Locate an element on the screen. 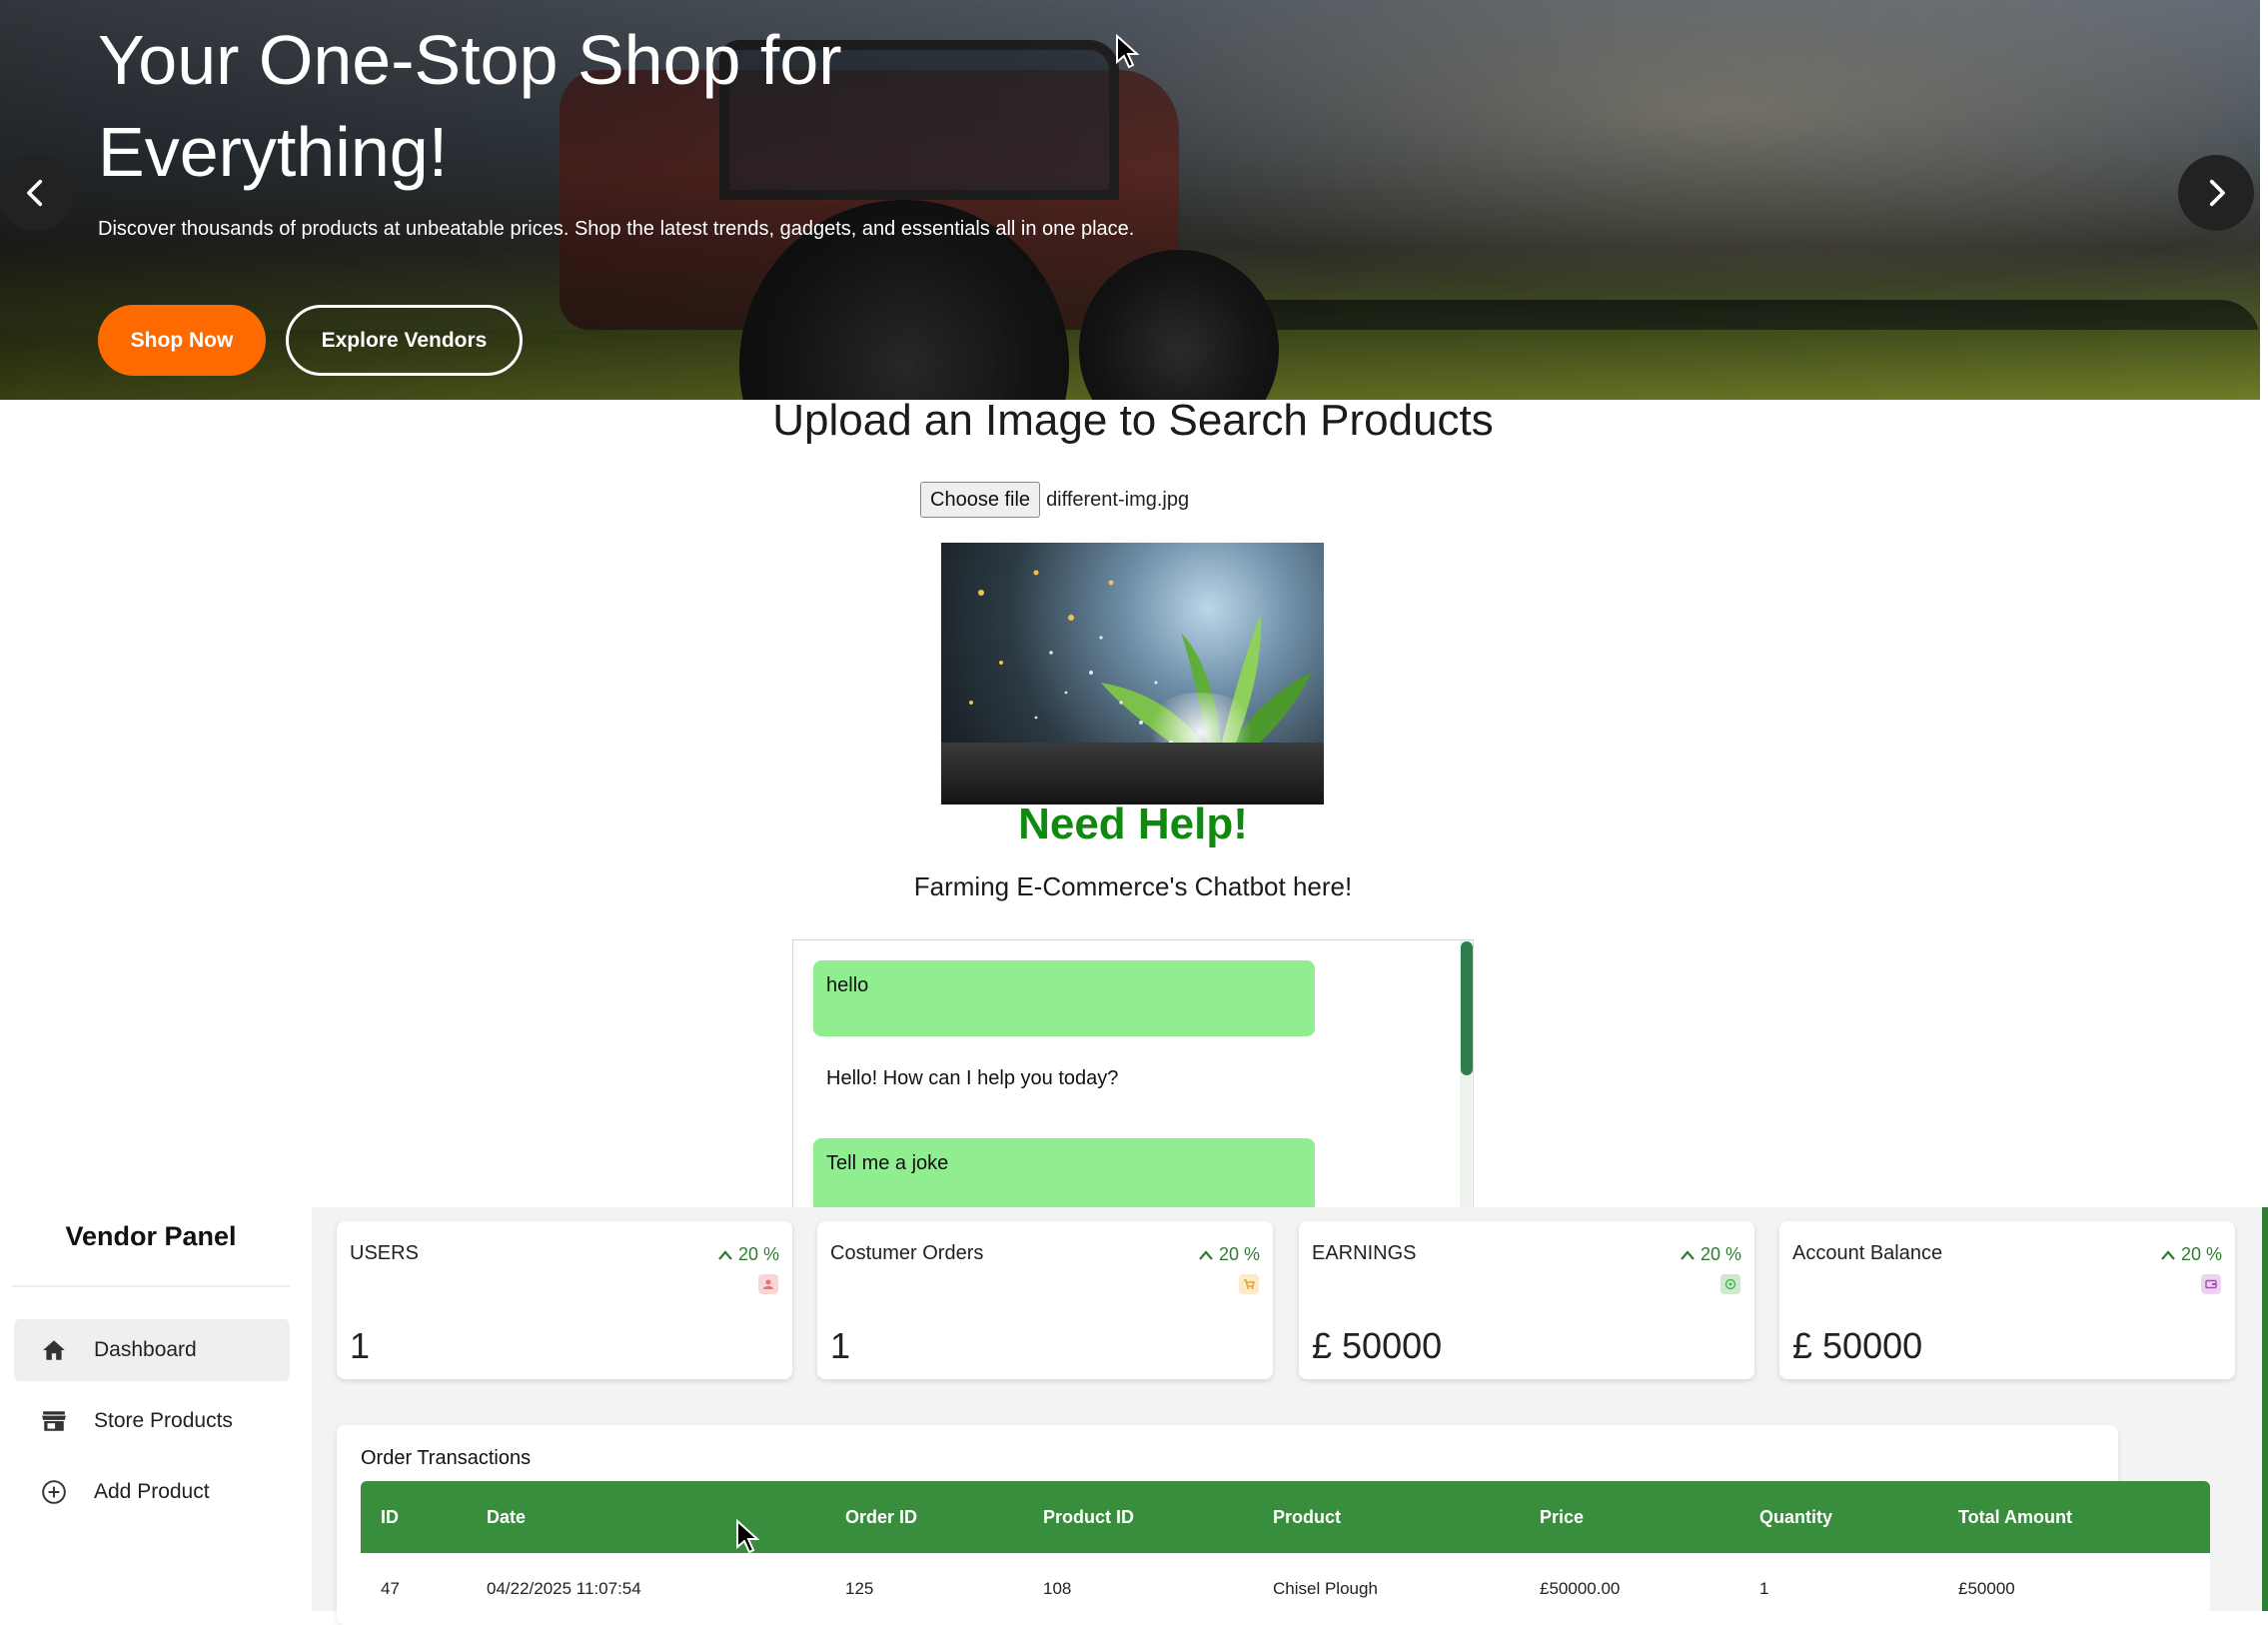 The width and height of the screenshot is (2268, 1625). sidebar-item-label: Store Products is located at coordinates (163, 1420).